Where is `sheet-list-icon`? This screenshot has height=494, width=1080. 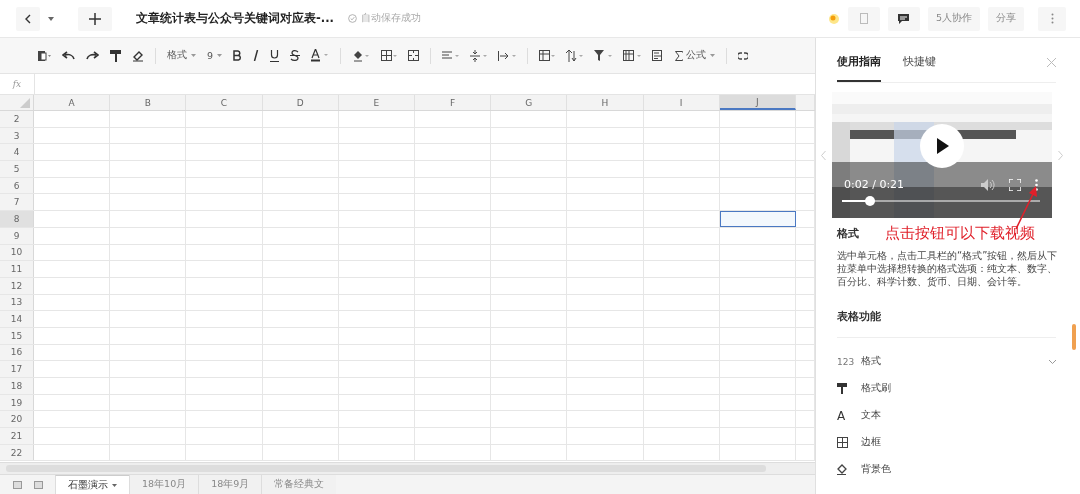 sheet-list-icon is located at coordinates (17, 484).